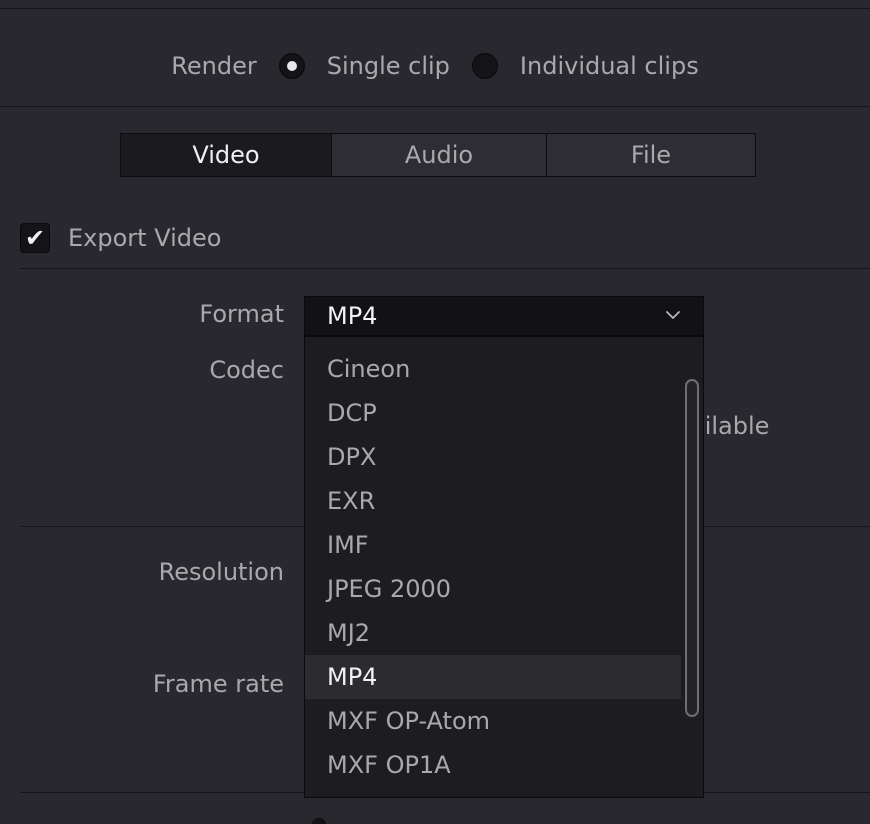  What do you see at coordinates (214, 66) in the screenshot?
I see `render-label: Render` at bounding box center [214, 66].